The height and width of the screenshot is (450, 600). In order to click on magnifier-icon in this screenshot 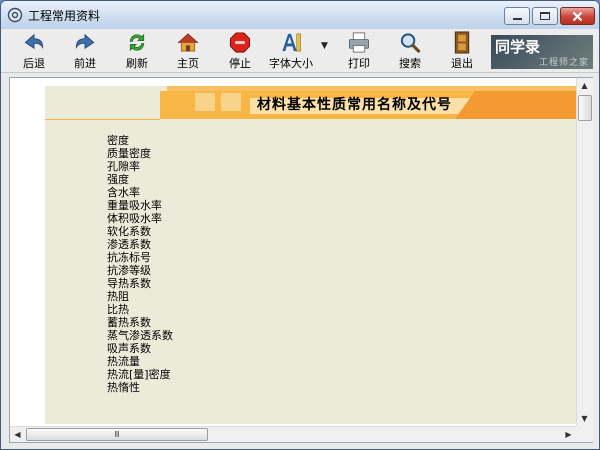, I will do `click(410, 43)`.